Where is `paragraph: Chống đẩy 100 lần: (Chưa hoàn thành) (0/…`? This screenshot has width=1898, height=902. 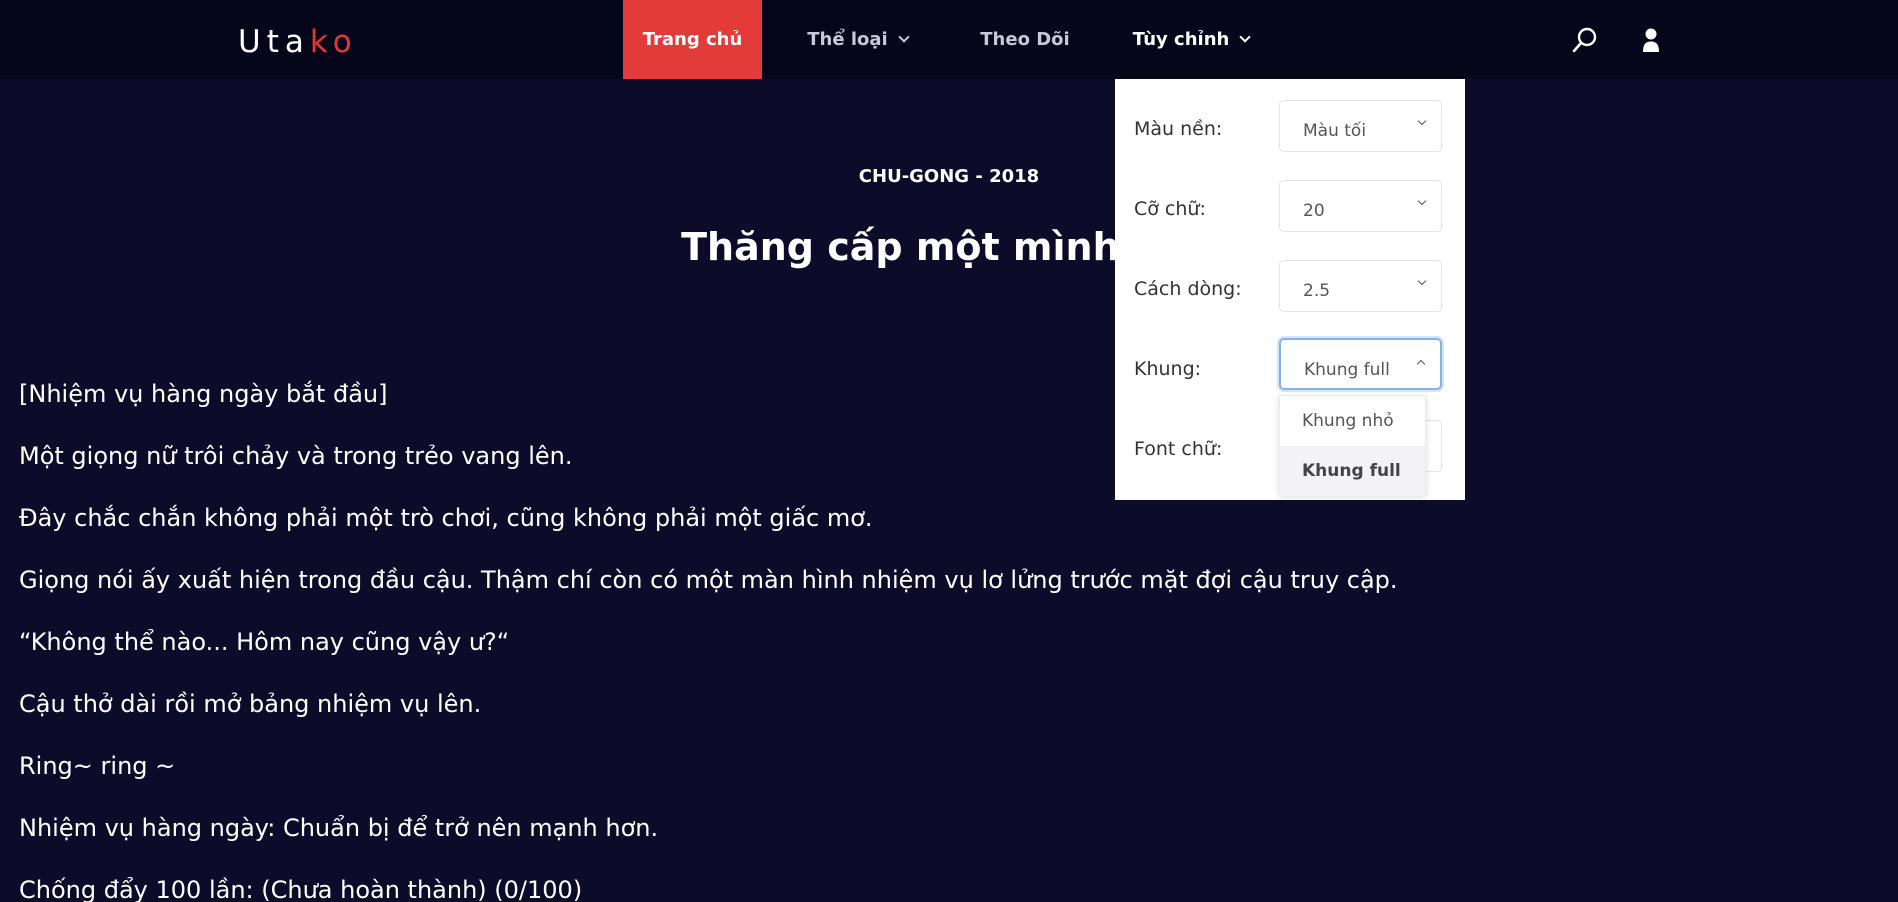 paragraph: Chống đẩy 100 lần: (Chưa hoàn thành) (0/… is located at coordinates (301, 889).